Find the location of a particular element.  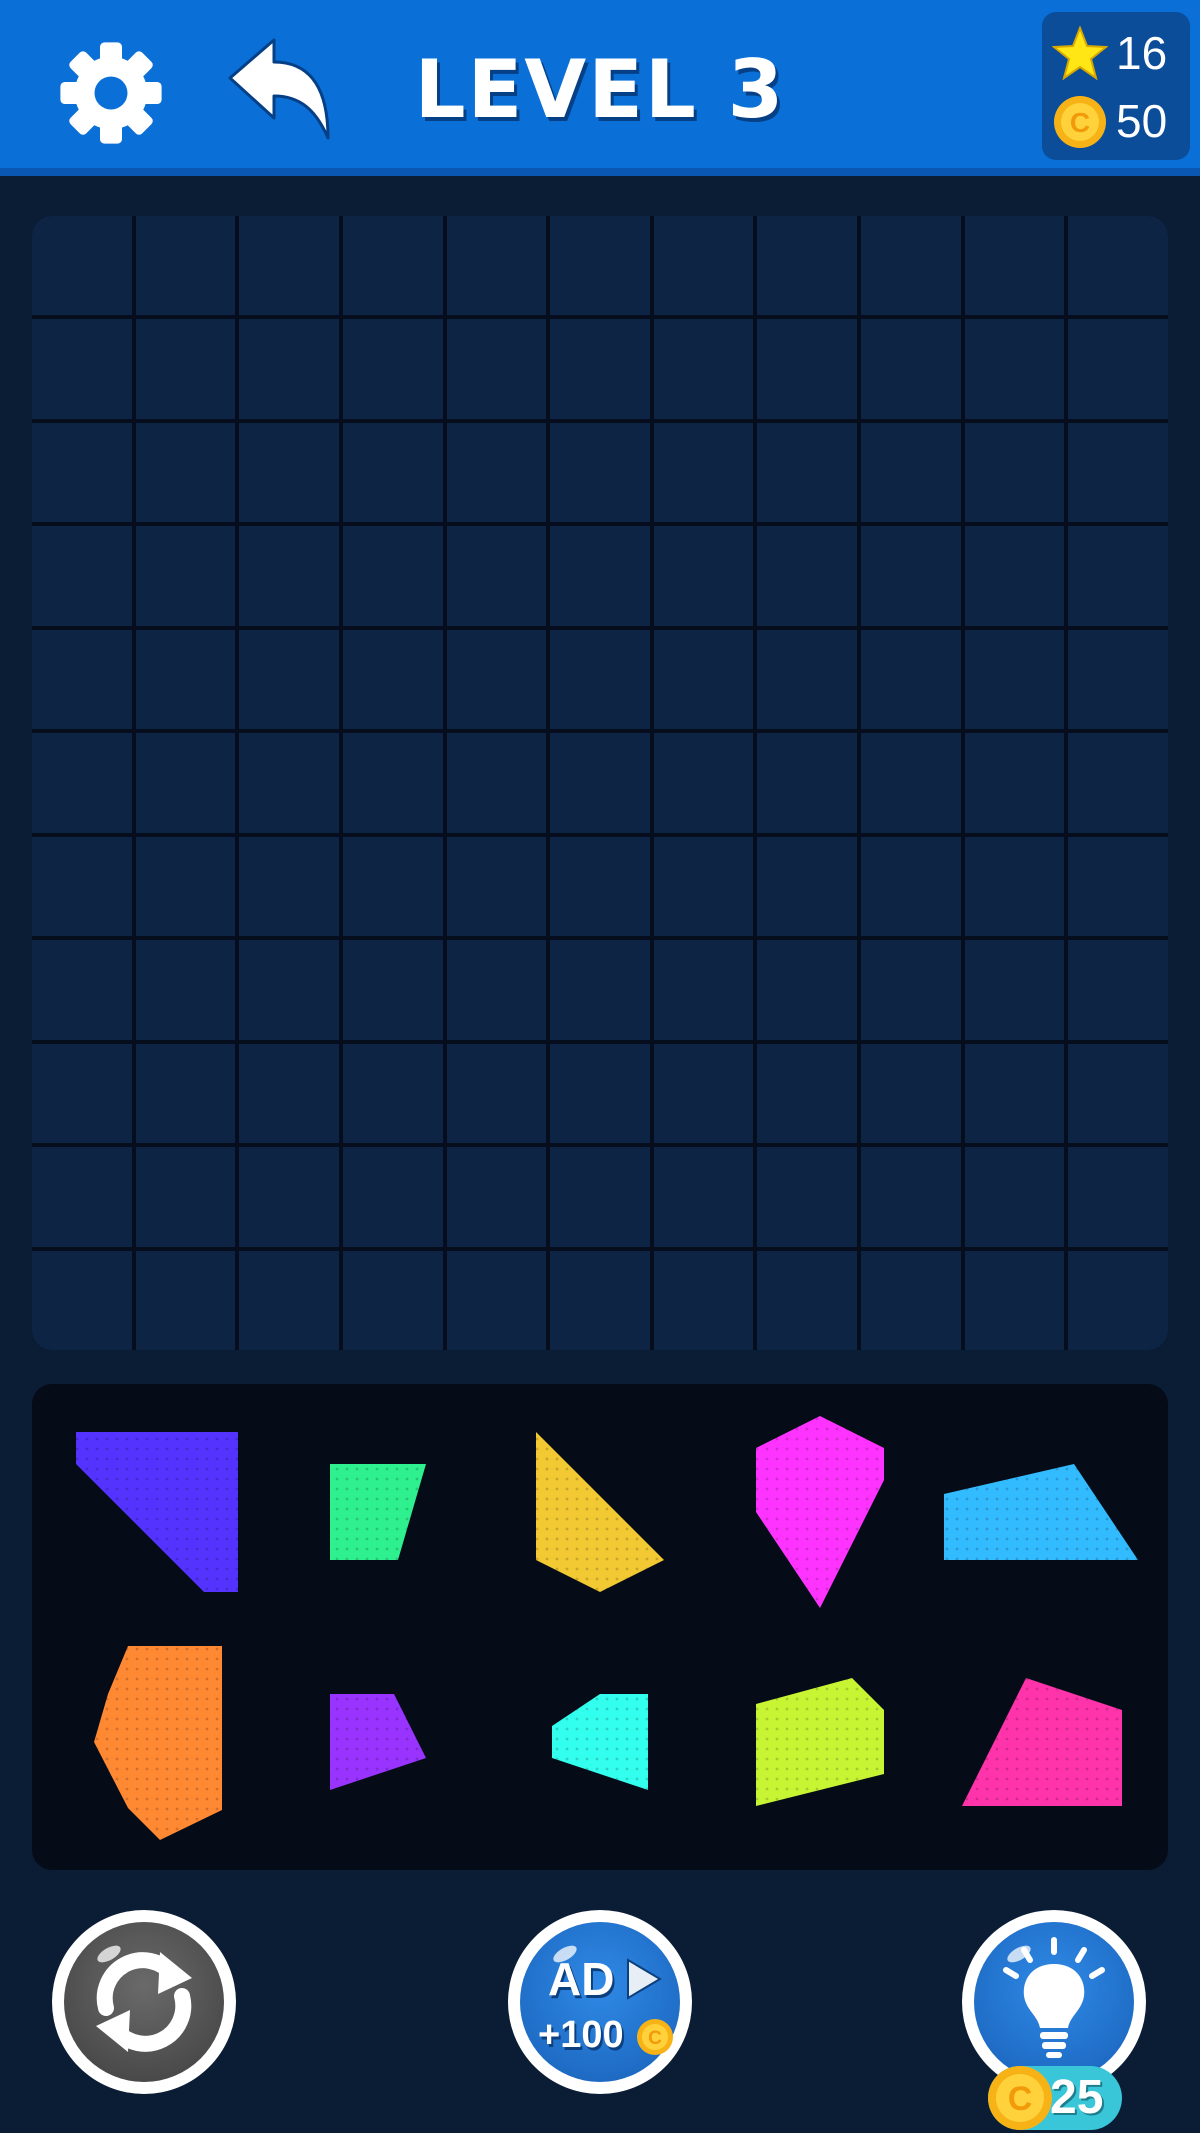

magenta-piece is located at coordinates (820, 1512).